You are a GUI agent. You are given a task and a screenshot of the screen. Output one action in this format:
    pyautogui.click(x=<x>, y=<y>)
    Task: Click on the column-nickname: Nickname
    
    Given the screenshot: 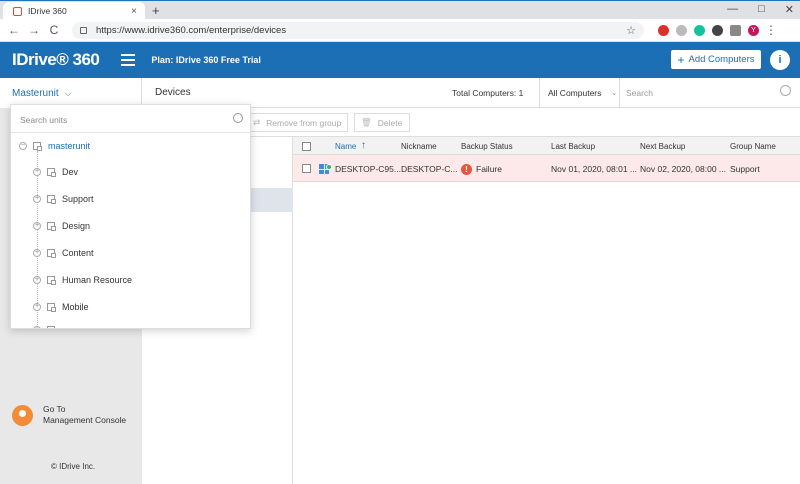 What is the action you would take?
    pyautogui.click(x=419, y=146)
    